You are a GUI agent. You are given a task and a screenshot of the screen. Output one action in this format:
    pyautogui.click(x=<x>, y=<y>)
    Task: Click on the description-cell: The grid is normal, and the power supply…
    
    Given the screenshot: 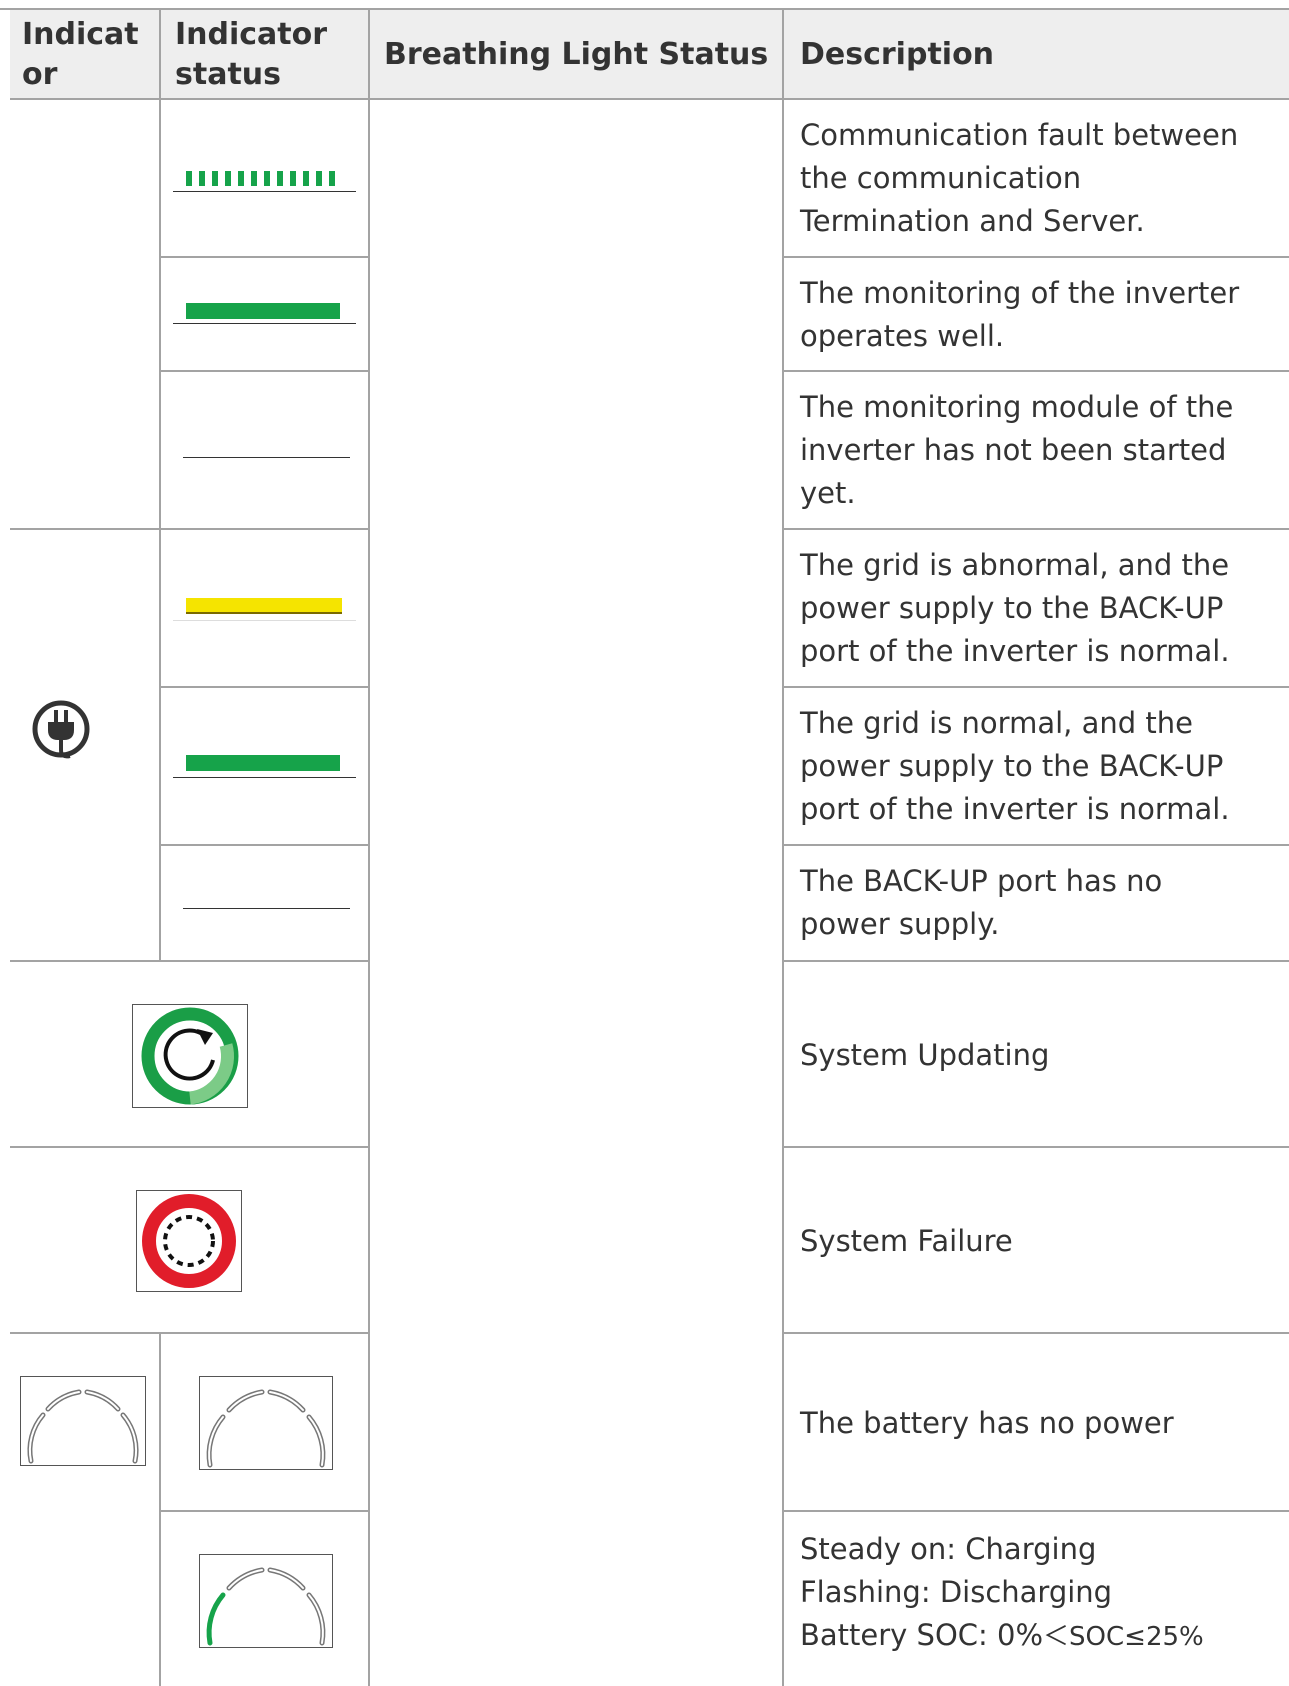 What is the action you would take?
    pyautogui.click(x=1036, y=767)
    